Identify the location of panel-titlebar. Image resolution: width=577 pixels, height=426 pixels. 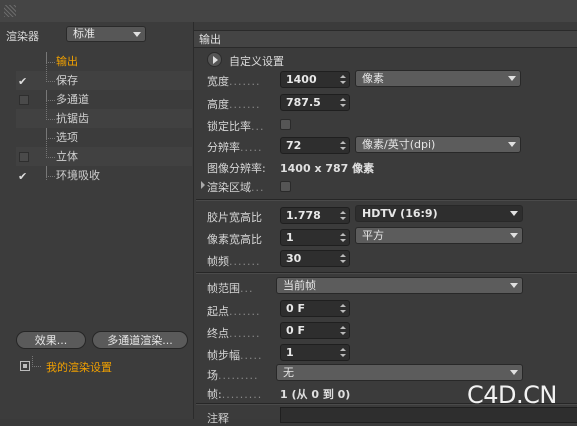
(288, 11).